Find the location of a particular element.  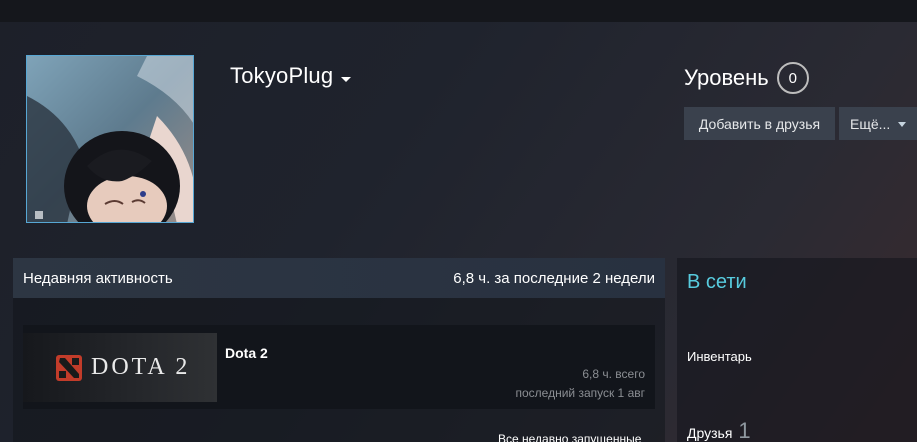

game-capsule-text: DOTA 2 is located at coordinates (141, 367).